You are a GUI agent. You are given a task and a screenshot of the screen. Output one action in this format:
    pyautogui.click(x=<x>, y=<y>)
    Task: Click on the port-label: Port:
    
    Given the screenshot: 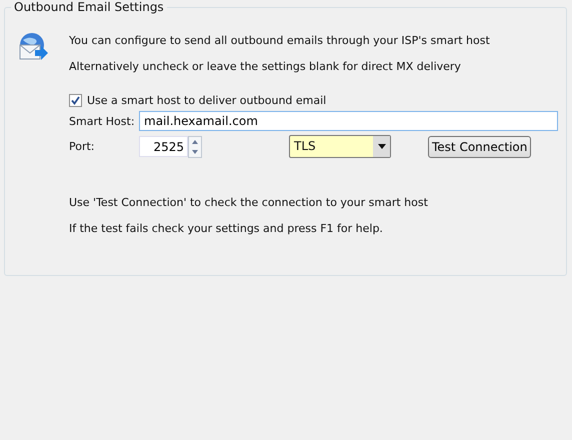 What is the action you would take?
    pyautogui.click(x=82, y=146)
    